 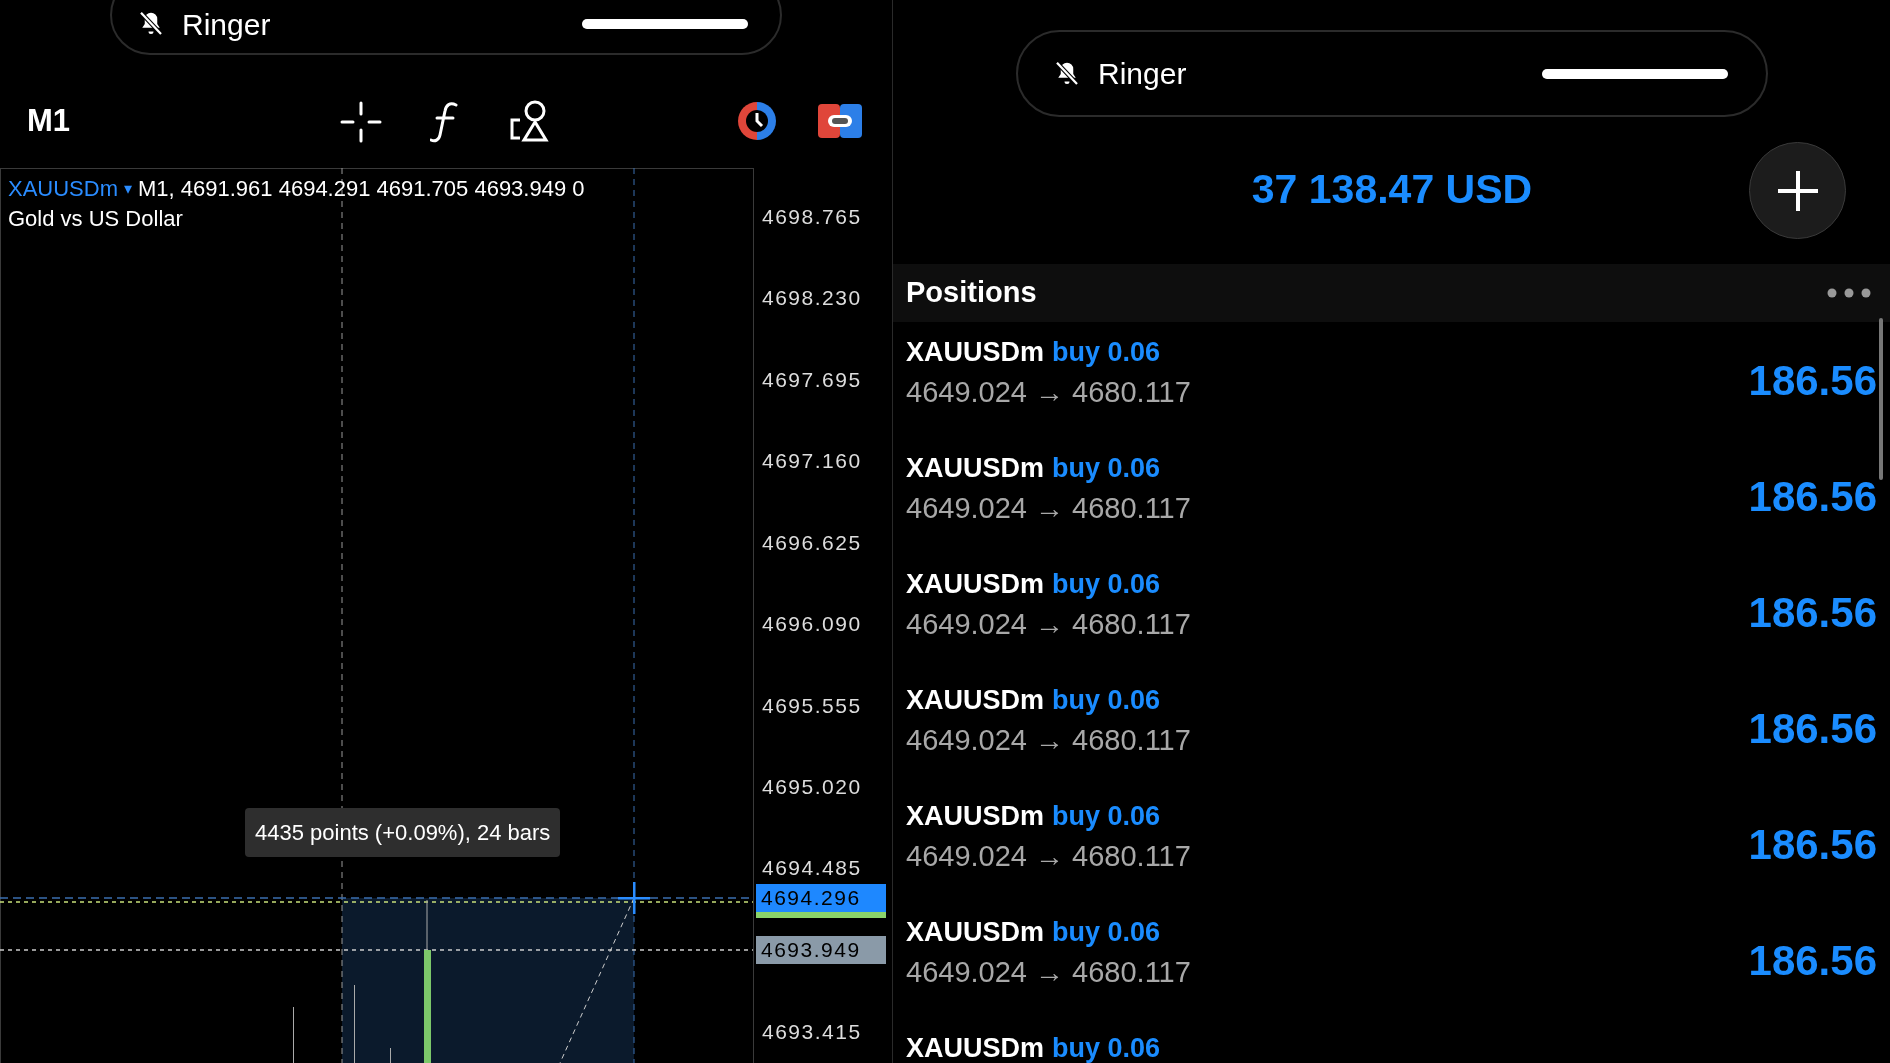 I want to click on clock-icon, so click(x=757, y=121).